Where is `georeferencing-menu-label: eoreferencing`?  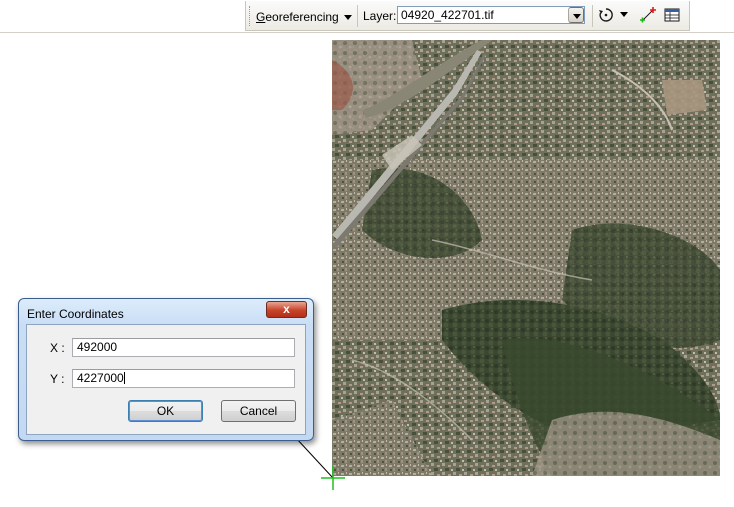 georeferencing-menu-label: eoreferencing is located at coordinates (302, 17).